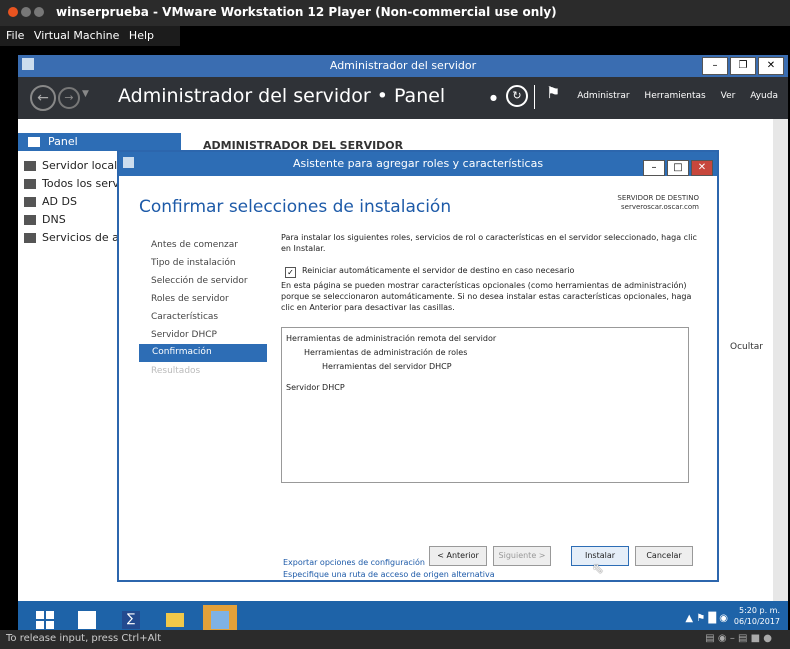 The width and height of the screenshot is (790, 649). Describe the element at coordinates (738, 638) in the screenshot. I see `device-icons: ▤ ◉ – ▤ ■ ●` at that location.